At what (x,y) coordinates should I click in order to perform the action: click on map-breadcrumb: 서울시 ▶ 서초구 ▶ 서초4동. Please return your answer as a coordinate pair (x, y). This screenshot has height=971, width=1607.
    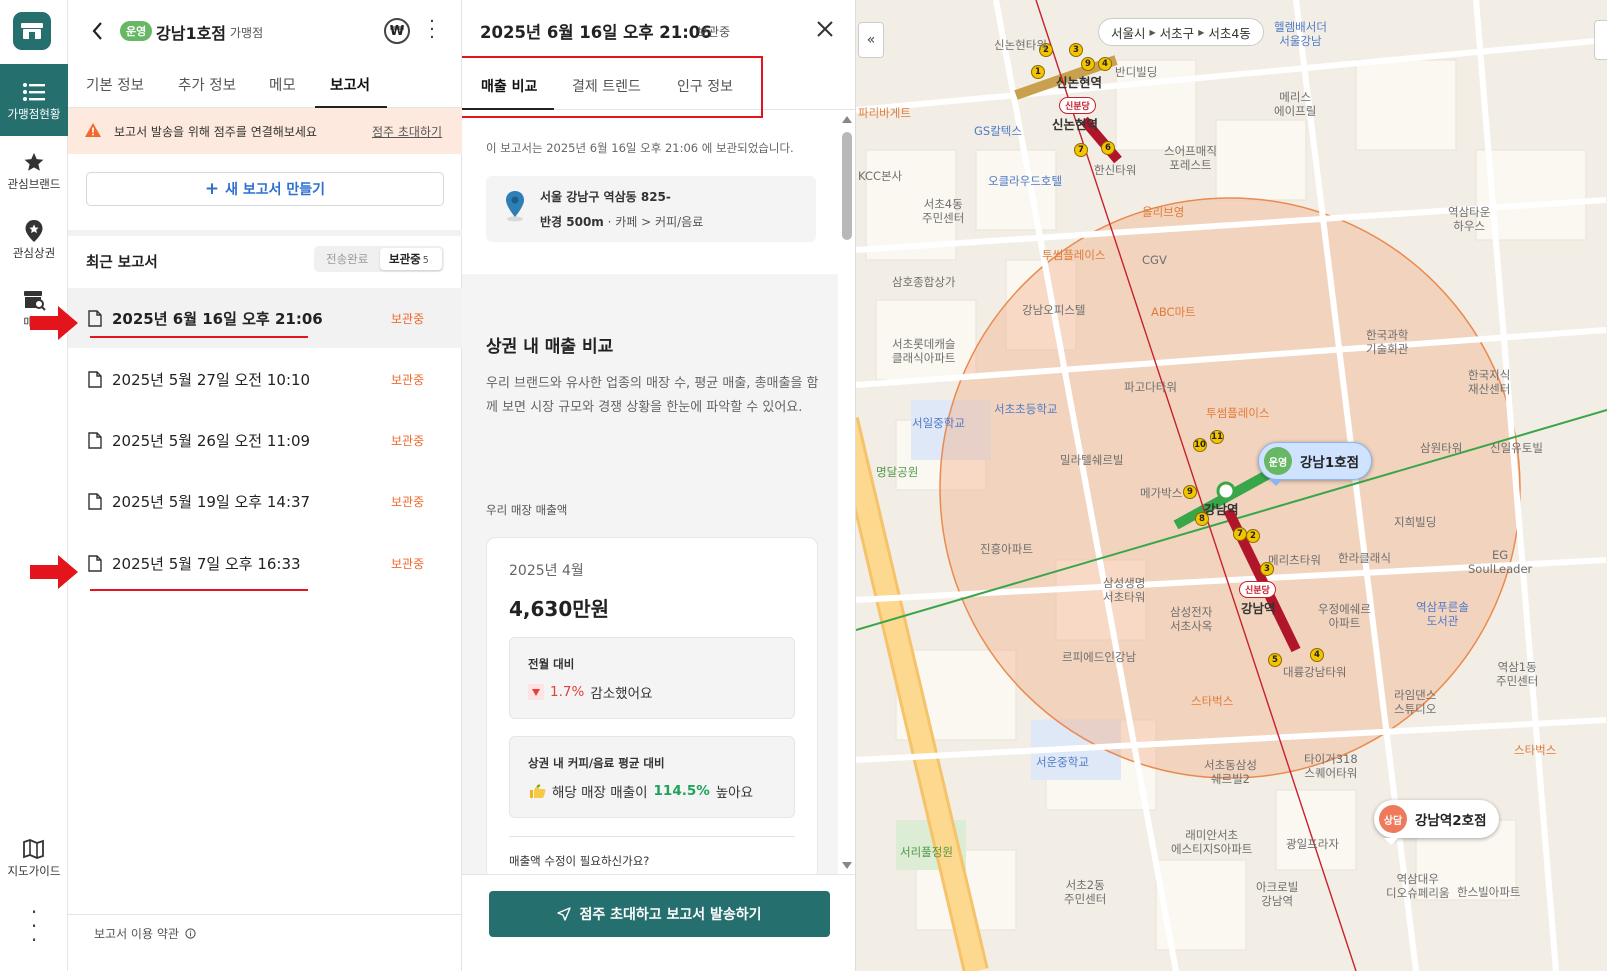
    Looking at the image, I should click on (1181, 32).